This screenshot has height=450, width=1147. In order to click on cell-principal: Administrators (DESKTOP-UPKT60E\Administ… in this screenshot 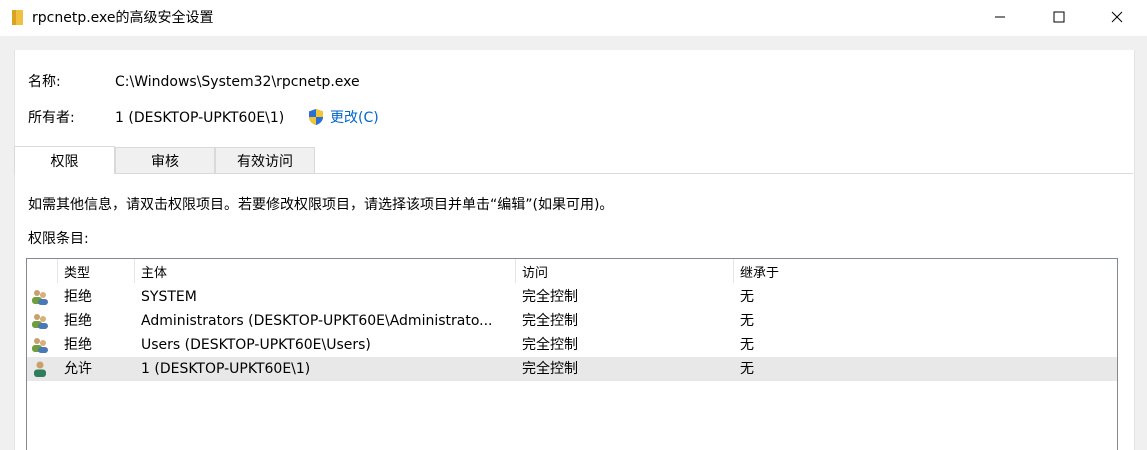, I will do `click(317, 321)`.